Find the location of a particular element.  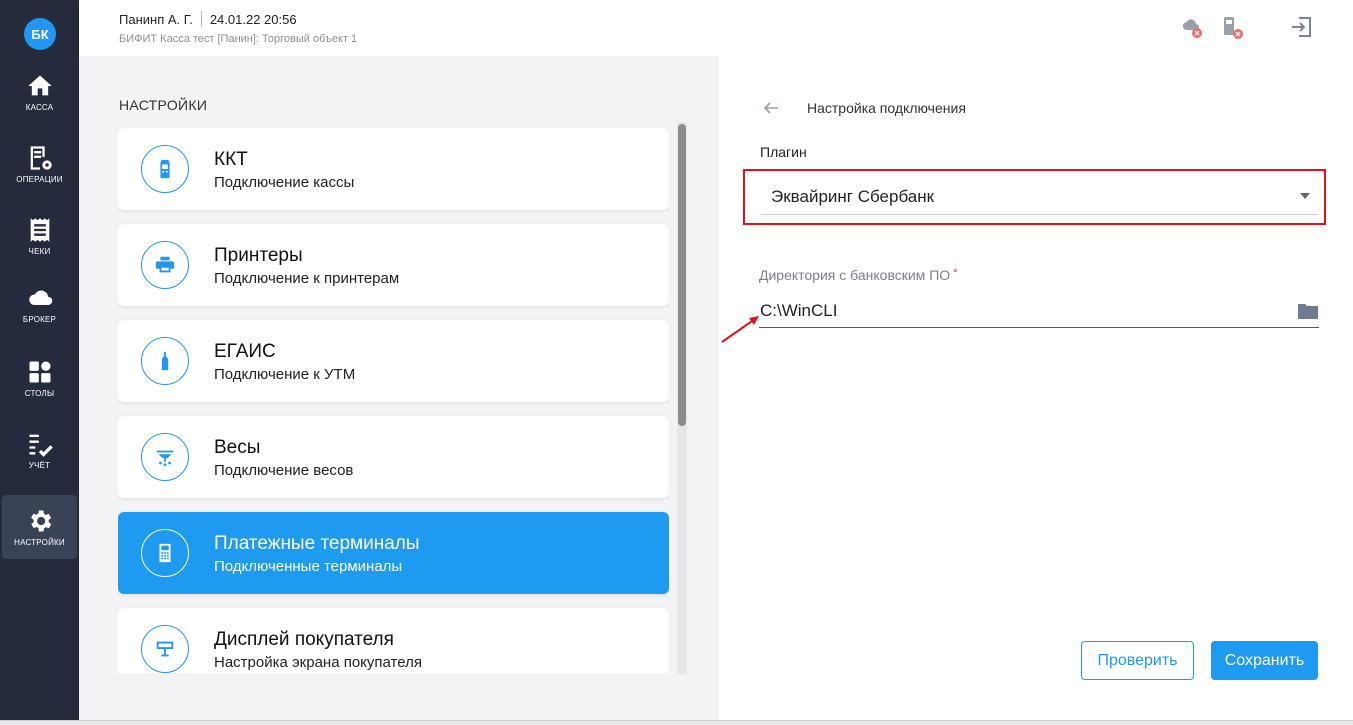

nav-item-settings: НАСТРОЙКИ is located at coordinates (39, 527).